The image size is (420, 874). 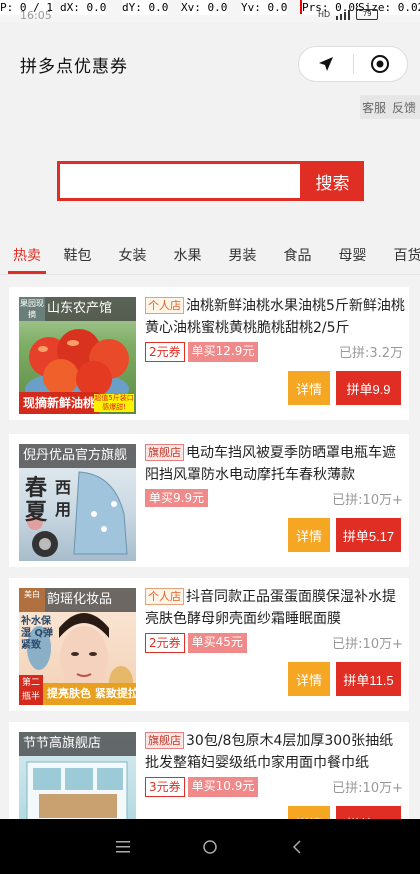 What do you see at coordinates (77, 256) in the screenshot?
I see `tab-shoes-bags: 鞋包` at bounding box center [77, 256].